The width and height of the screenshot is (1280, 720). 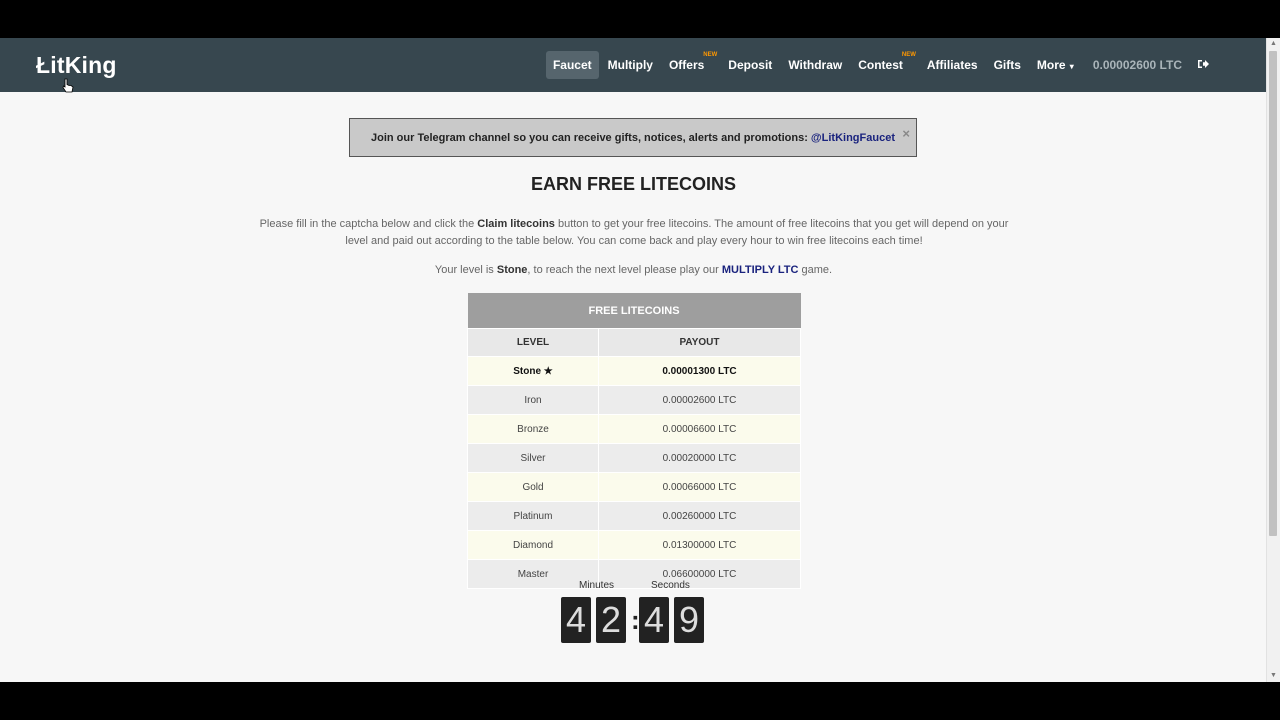 I want to click on current-level: Stone, so click(x=512, y=270).